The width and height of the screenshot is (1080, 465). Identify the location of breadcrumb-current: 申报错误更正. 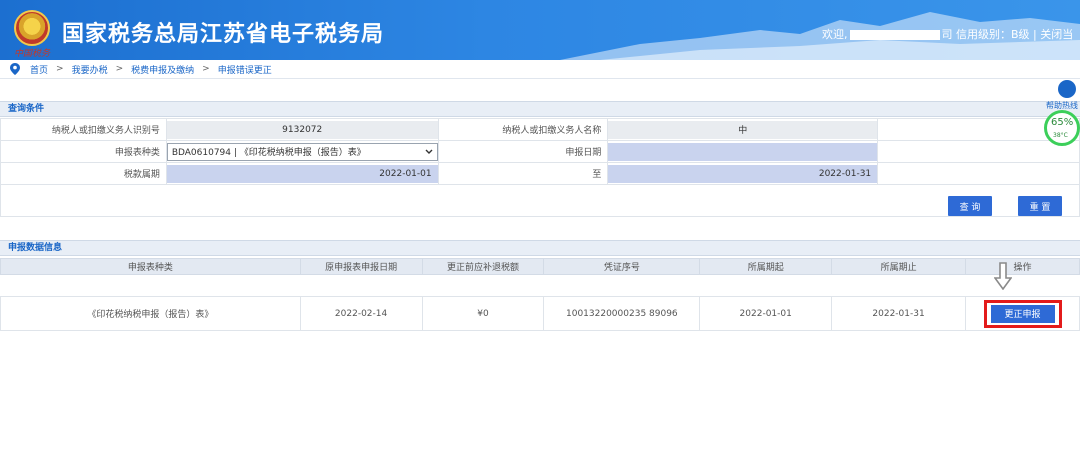
(244, 70).